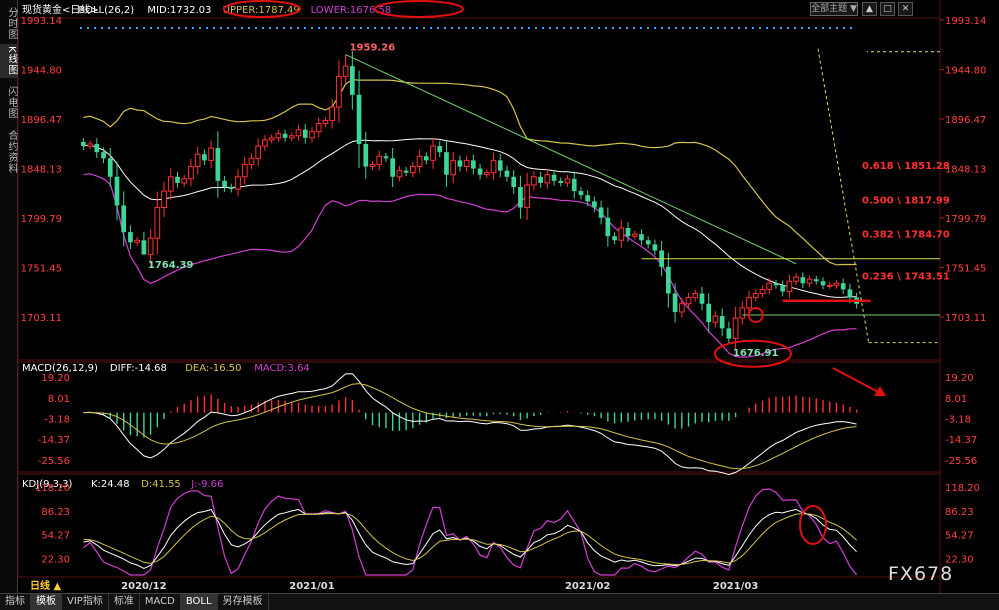 This screenshot has height=610, width=999. Describe the element at coordinates (956, 399) in the screenshot. I see `macd-tick-label-right: 8.01` at that location.